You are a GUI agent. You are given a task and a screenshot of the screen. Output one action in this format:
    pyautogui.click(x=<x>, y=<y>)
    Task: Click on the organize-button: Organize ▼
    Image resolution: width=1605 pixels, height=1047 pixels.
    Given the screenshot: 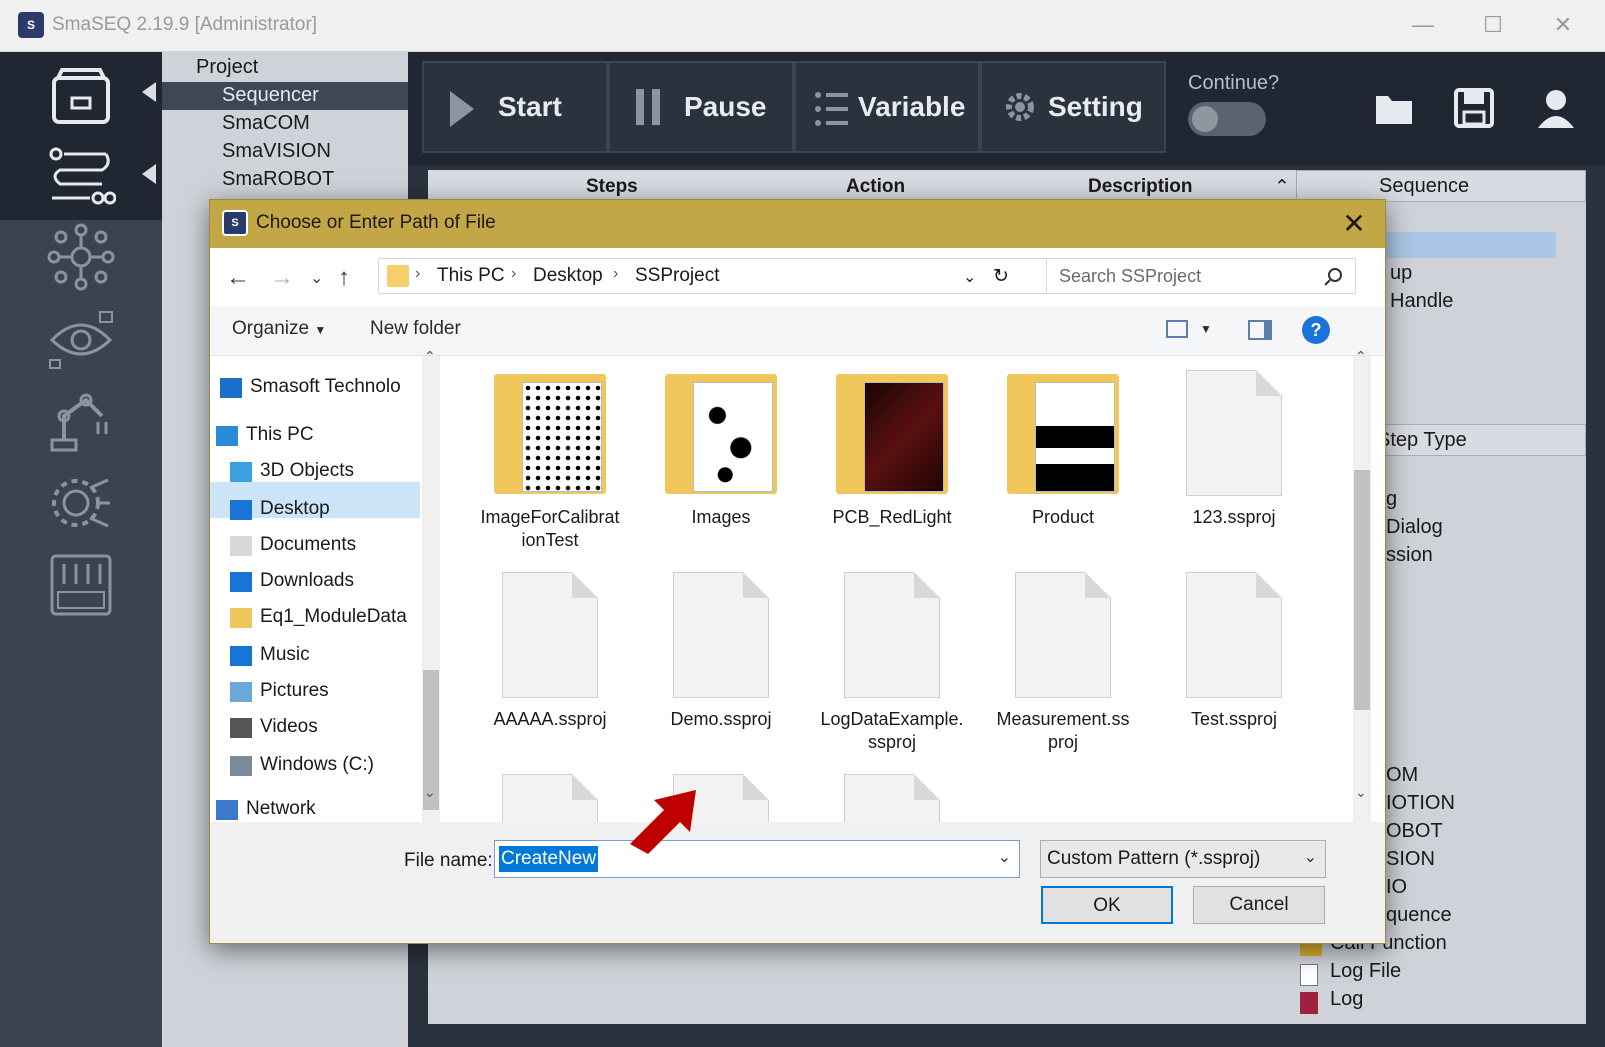 What is the action you would take?
    pyautogui.click(x=279, y=329)
    